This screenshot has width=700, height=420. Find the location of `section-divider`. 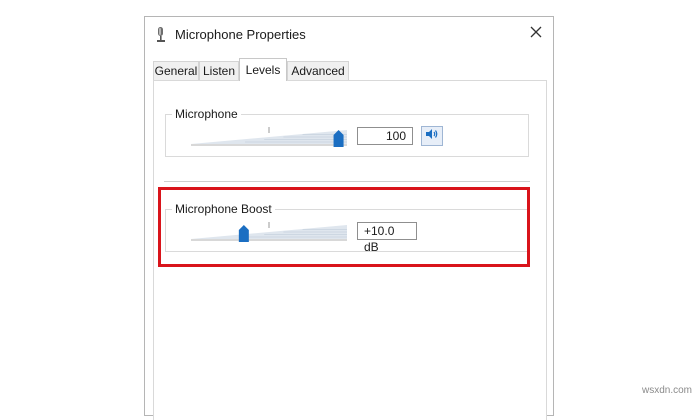

section-divider is located at coordinates (347, 181).